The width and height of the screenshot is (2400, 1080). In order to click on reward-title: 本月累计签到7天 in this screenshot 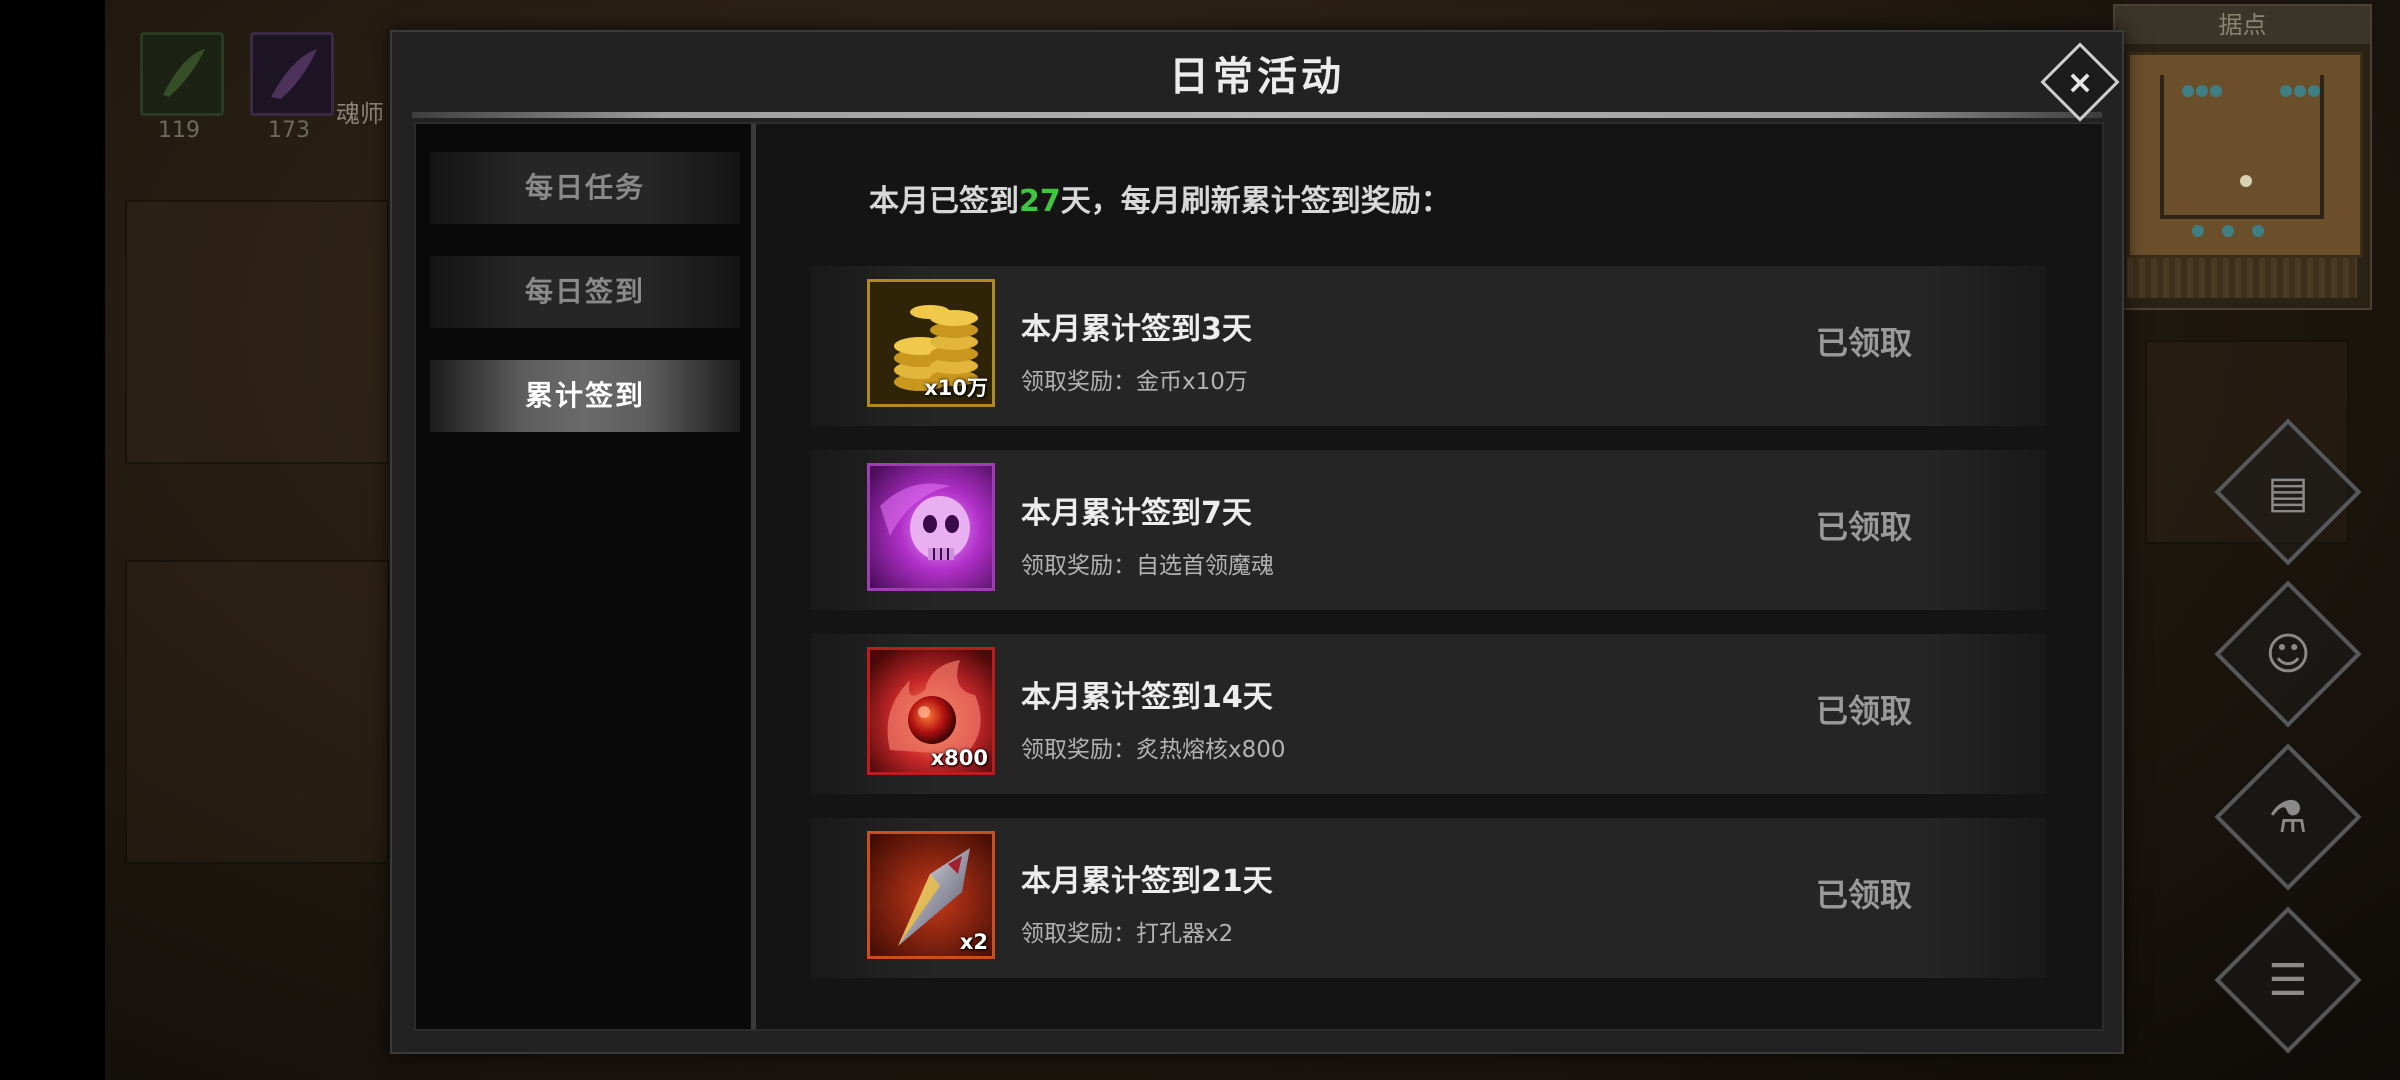, I will do `click(1136, 513)`.